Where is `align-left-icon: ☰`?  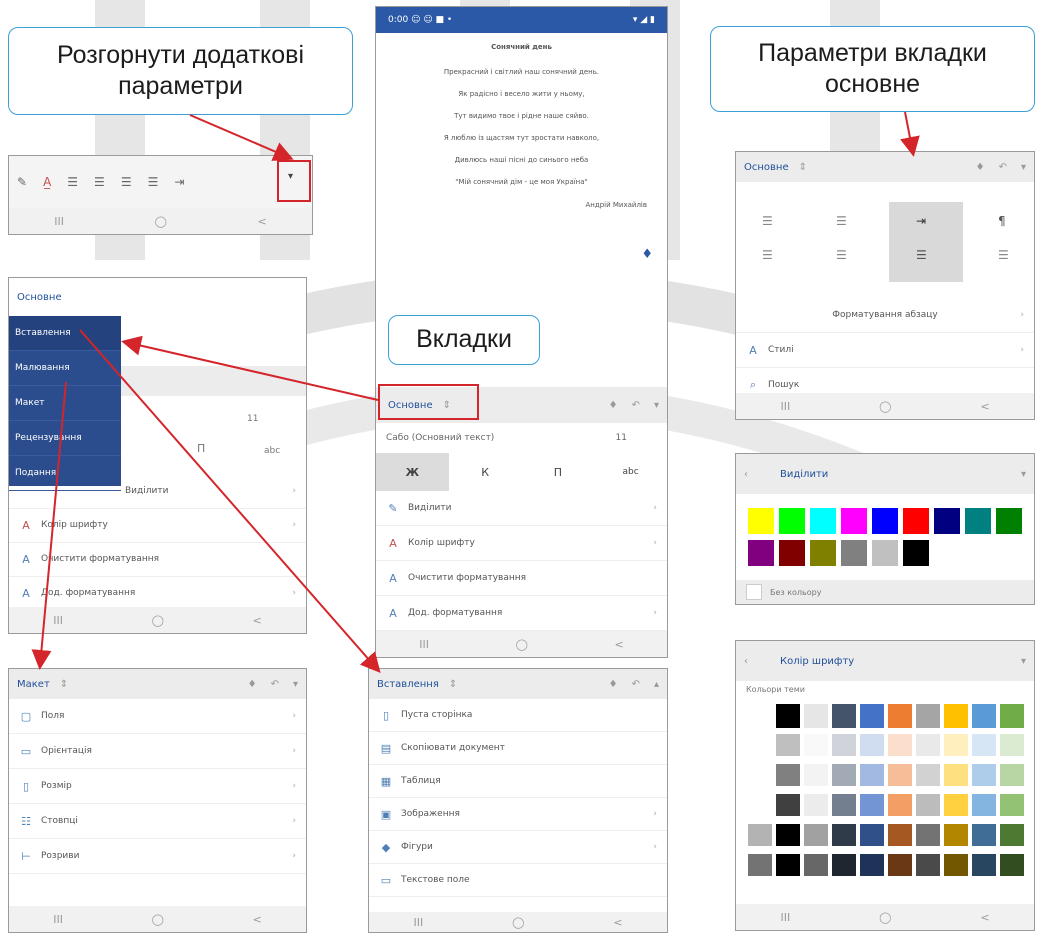
align-left-icon: ☰ is located at coordinates (767, 255).